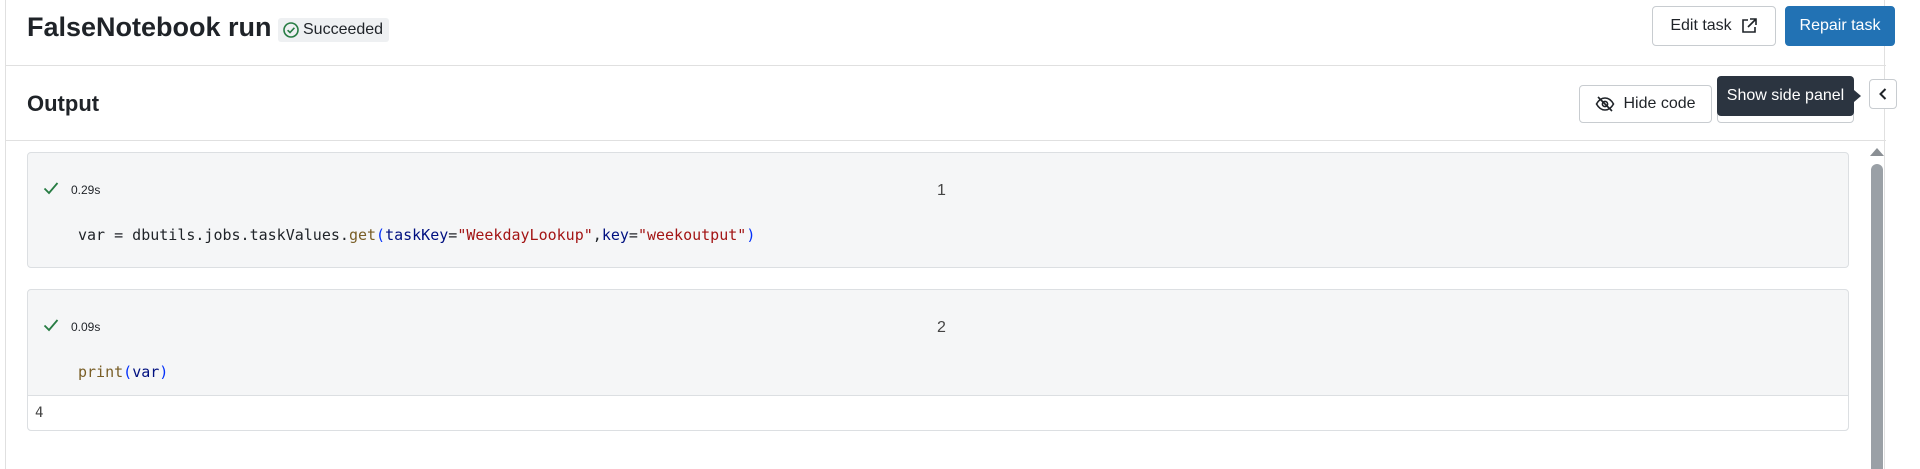  I want to click on side-panel-toggle, so click(1883, 94).